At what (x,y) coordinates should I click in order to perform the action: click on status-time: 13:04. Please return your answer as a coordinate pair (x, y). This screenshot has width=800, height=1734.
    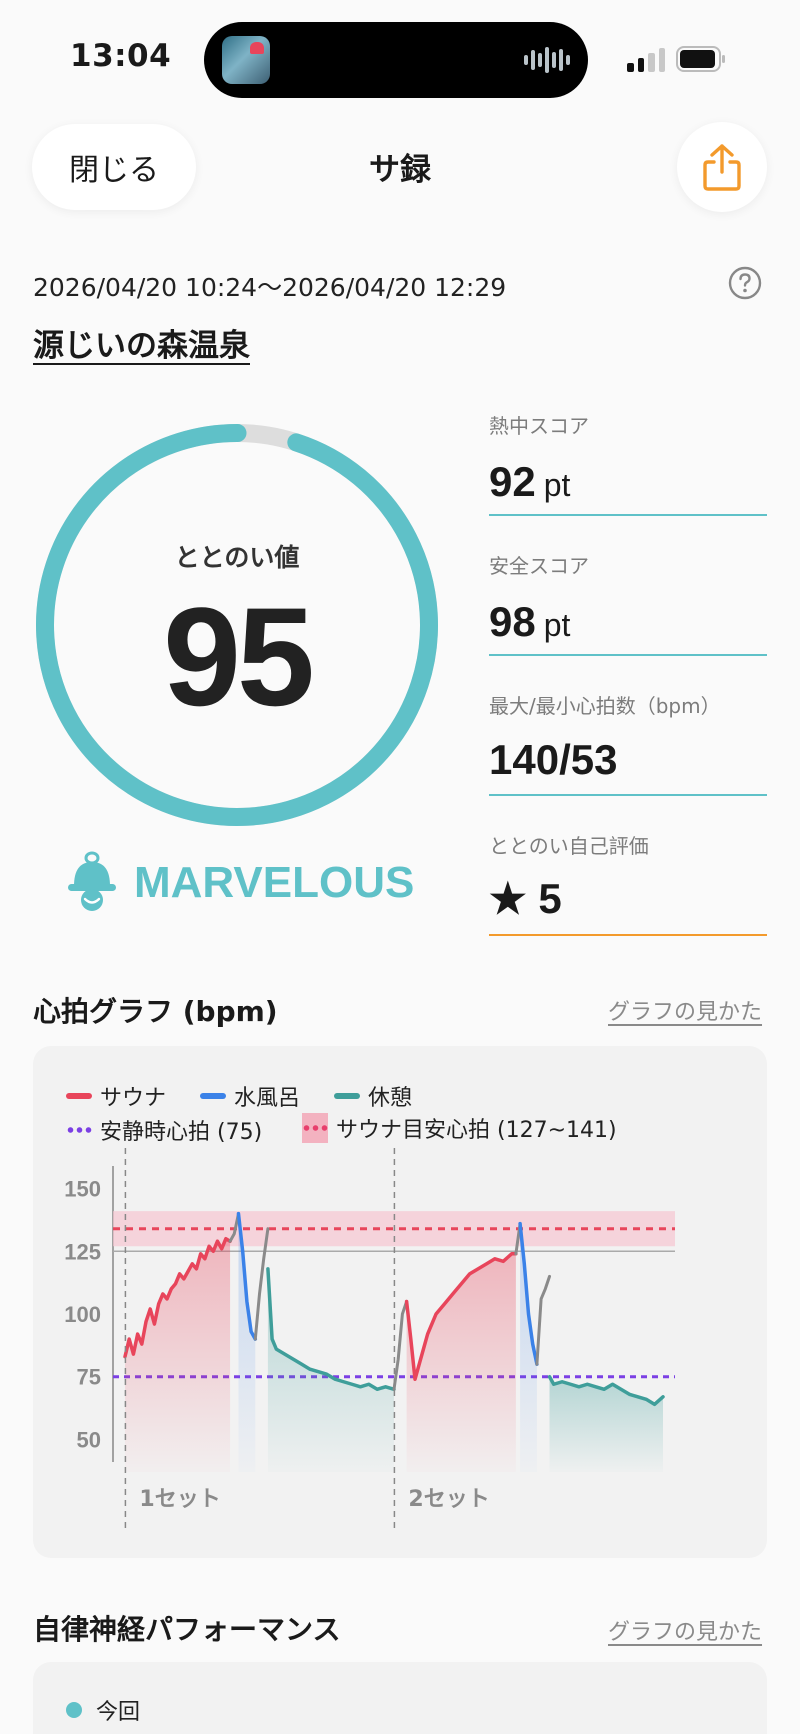
    Looking at the image, I should click on (121, 56).